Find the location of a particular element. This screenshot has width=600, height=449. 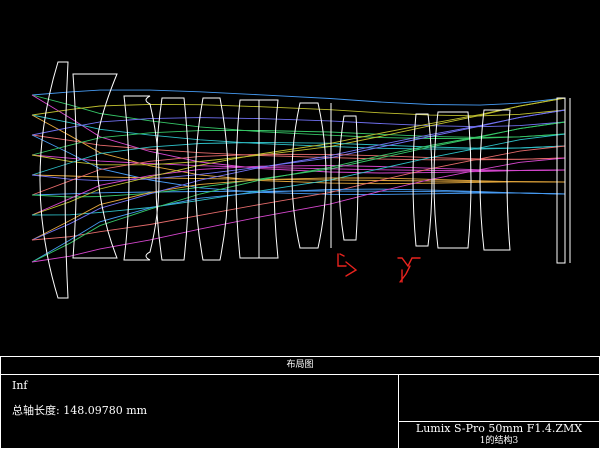

axis-length-value: 148.09780 mm is located at coordinates (105, 410).